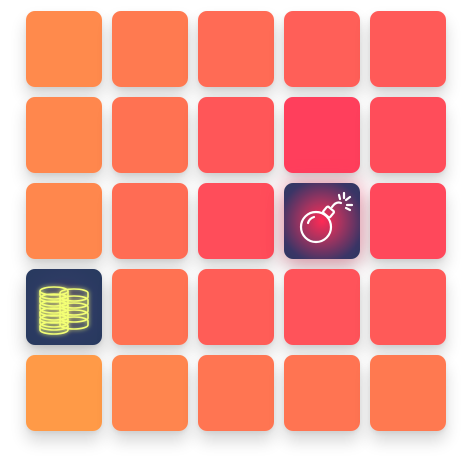  What do you see at coordinates (326, 217) in the screenshot?
I see `bomb-icon` at bounding box center [326, 217].